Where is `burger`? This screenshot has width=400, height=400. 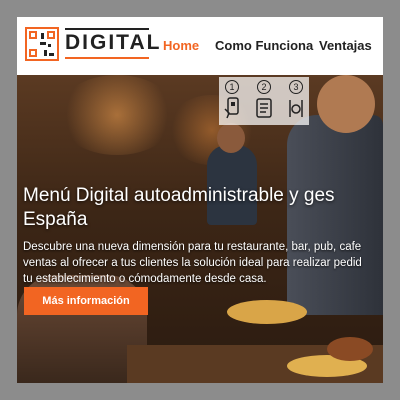 burger is located at coordinates (350, 349).